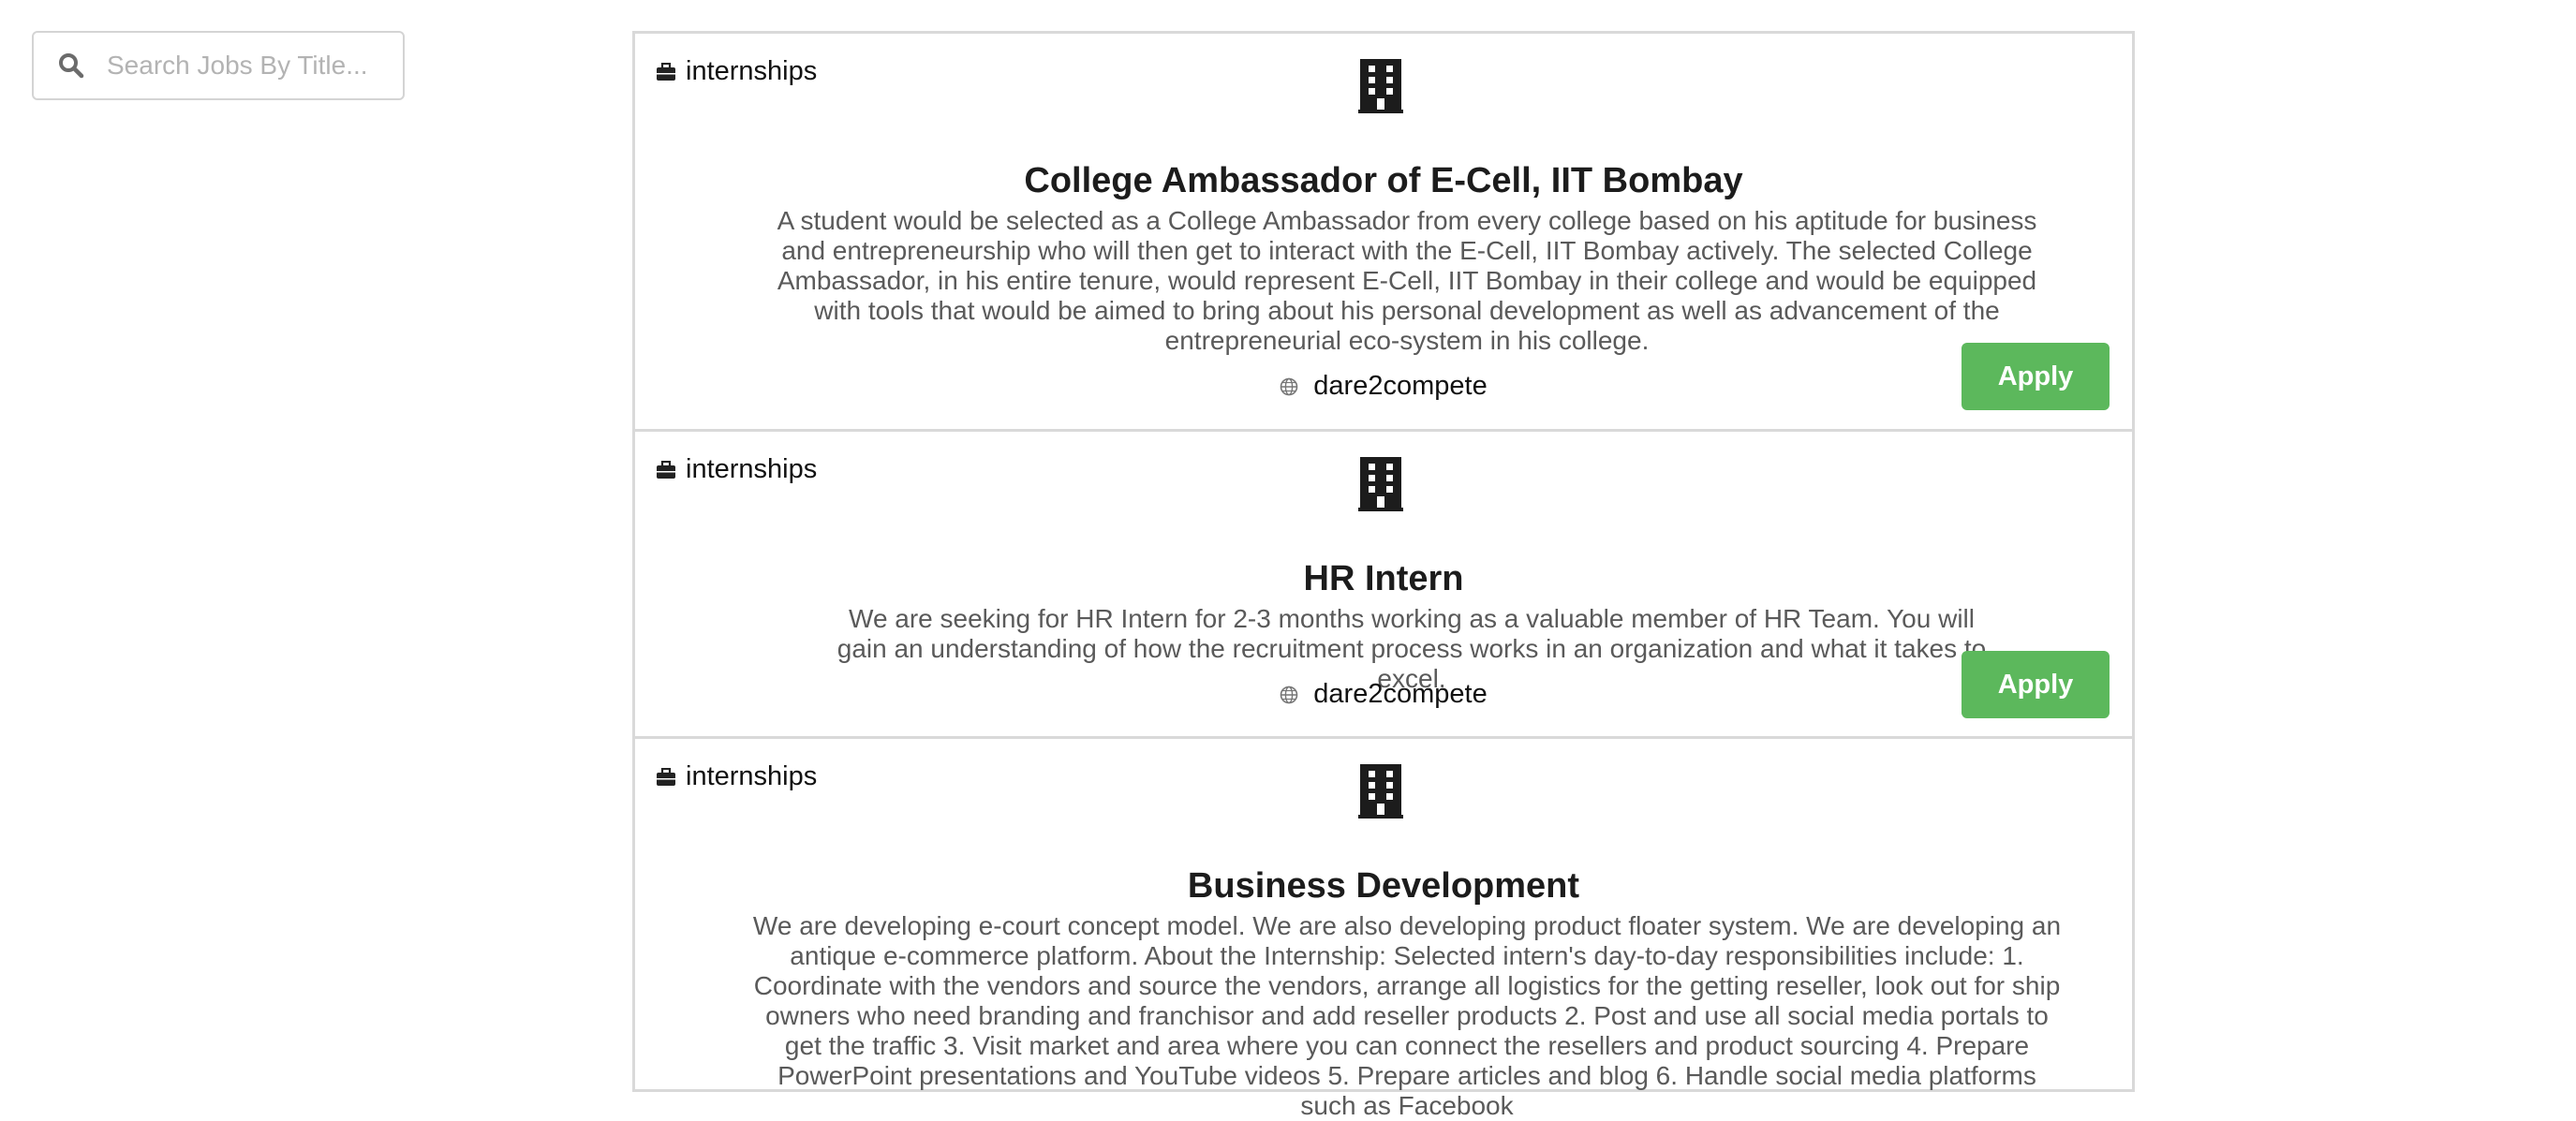  I want to click on search-box, so click(219, 66).